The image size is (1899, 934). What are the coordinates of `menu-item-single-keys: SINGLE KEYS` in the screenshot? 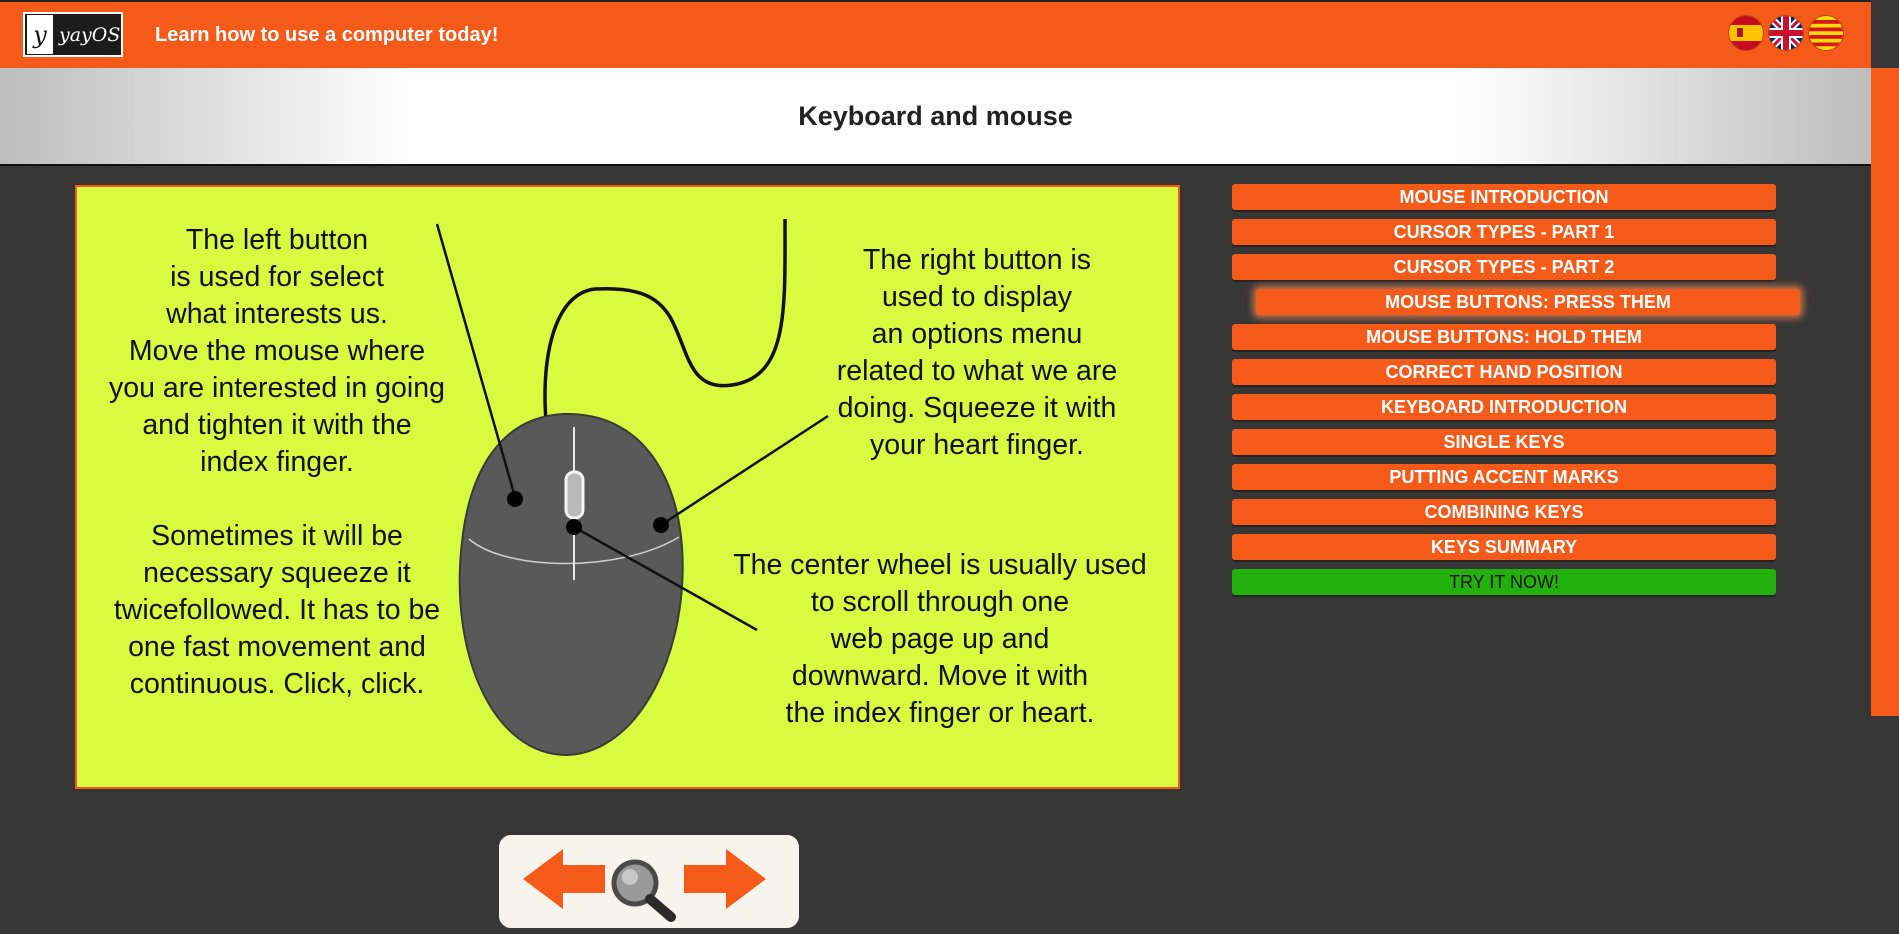 It's located at (1504, 442).